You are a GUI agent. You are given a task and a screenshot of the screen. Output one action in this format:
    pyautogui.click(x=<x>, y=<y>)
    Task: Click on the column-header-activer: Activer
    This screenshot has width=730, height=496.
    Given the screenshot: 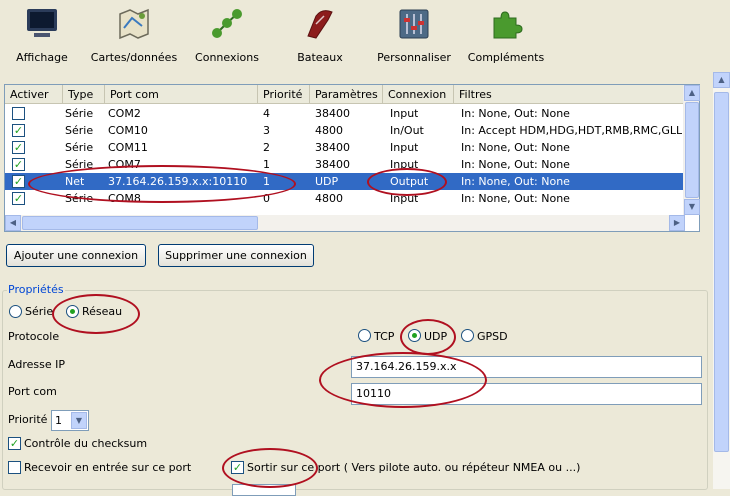 What is the action you would take?
    pyautogui.click(x=34, y=94)
    